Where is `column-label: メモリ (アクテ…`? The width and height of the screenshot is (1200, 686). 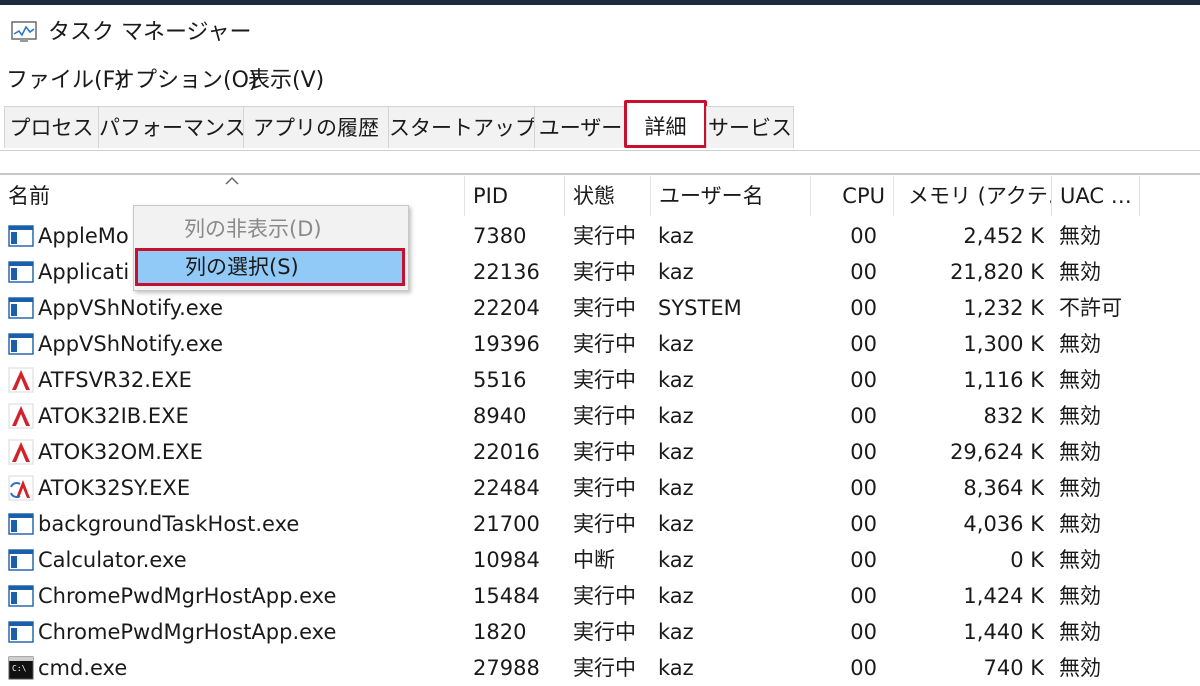
column-label: メモリ (アクテ… is located at coordinates (979, 196).